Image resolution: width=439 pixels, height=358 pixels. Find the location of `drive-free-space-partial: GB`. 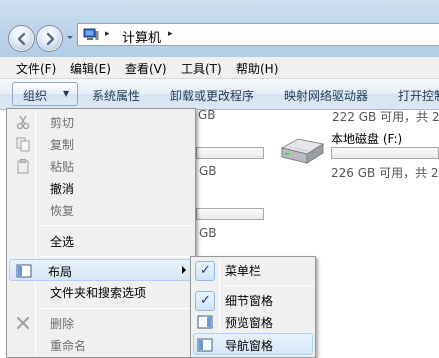

drive-free-space-partial: GB is located at coordinates (207, 115).